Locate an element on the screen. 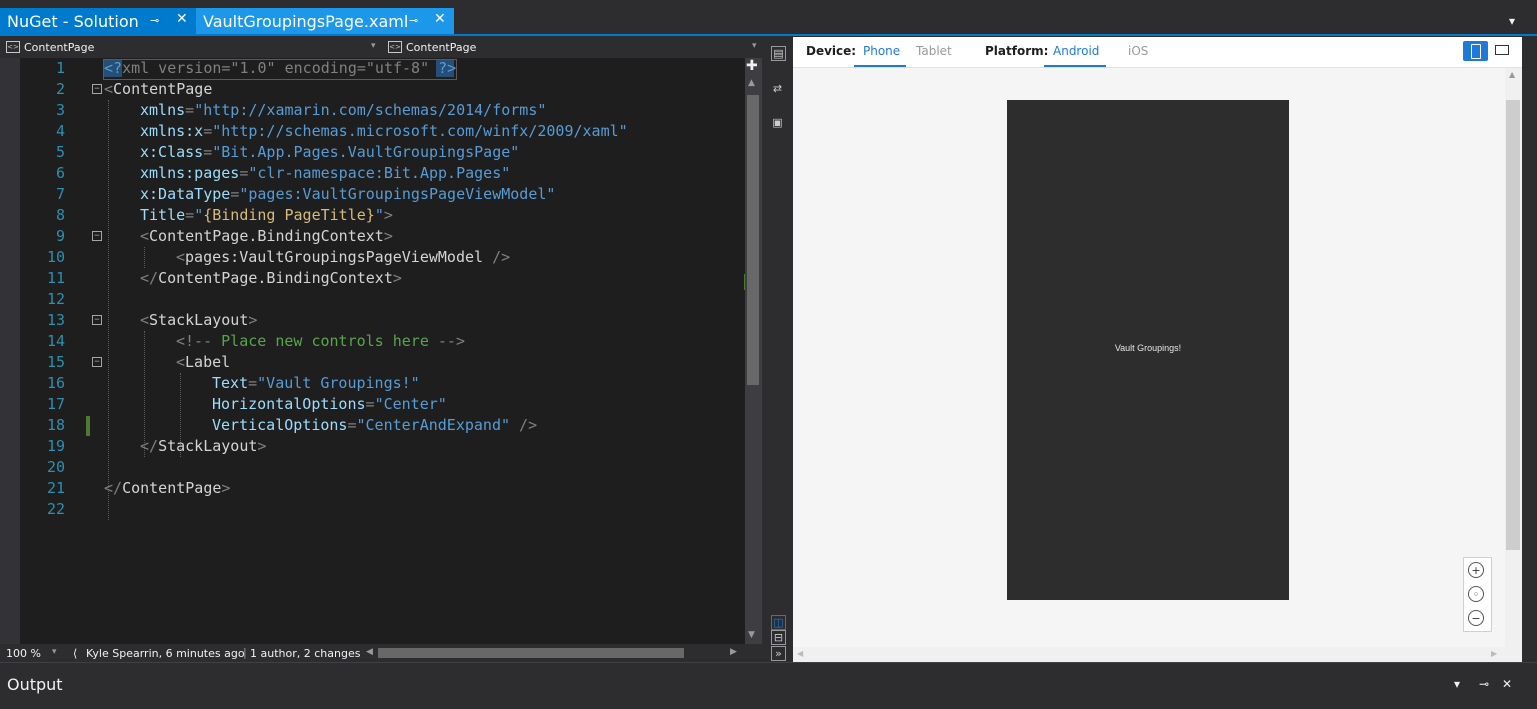 The width and height of the screenshot is (1537, 709). code-line: 14 <!-- Place new controls here --> is located at coordinates (255, 341).